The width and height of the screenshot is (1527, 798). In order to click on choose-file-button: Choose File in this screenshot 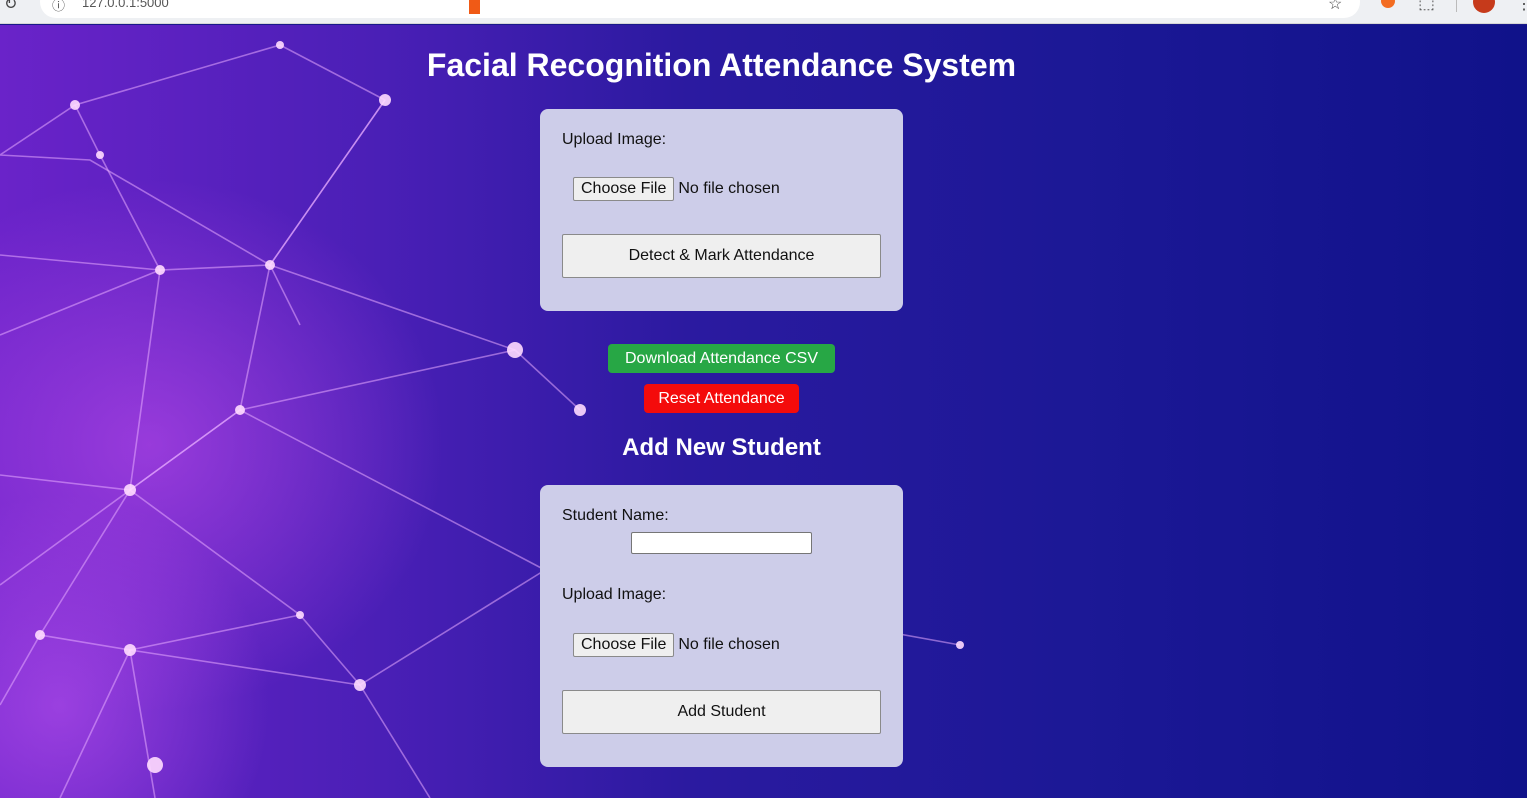, I will do `click(624, 189)`.